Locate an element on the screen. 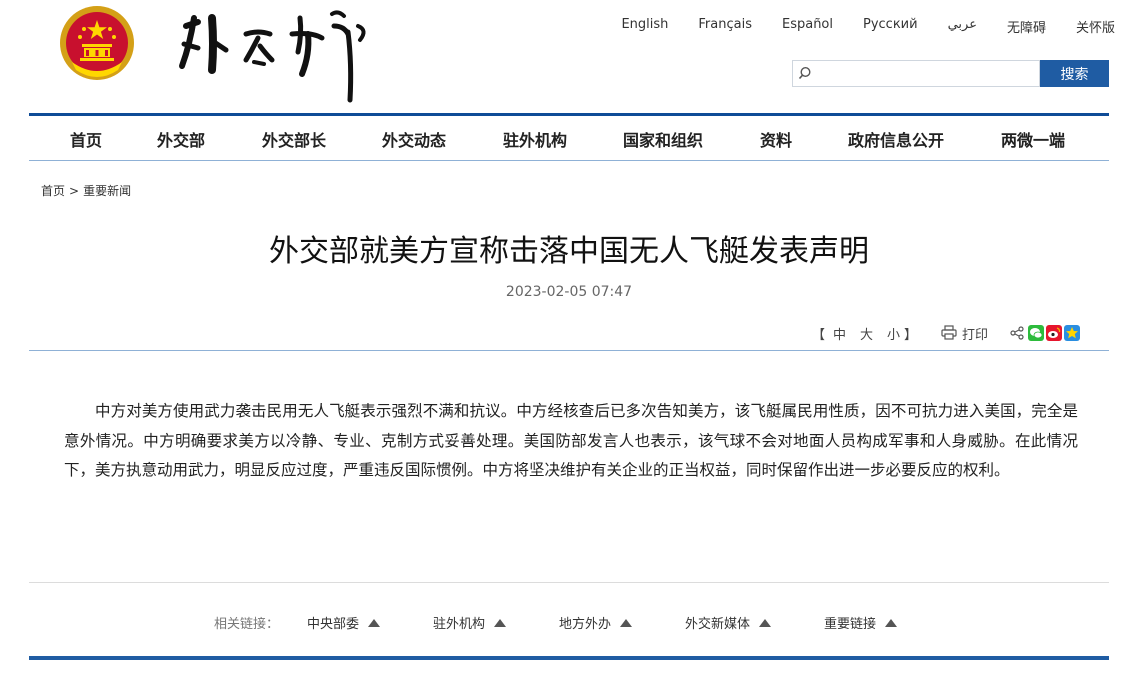 The height and width of the screenshot is (674, 1124). related-link-label: 外交新媒体 is located at coordinates (718, 624).